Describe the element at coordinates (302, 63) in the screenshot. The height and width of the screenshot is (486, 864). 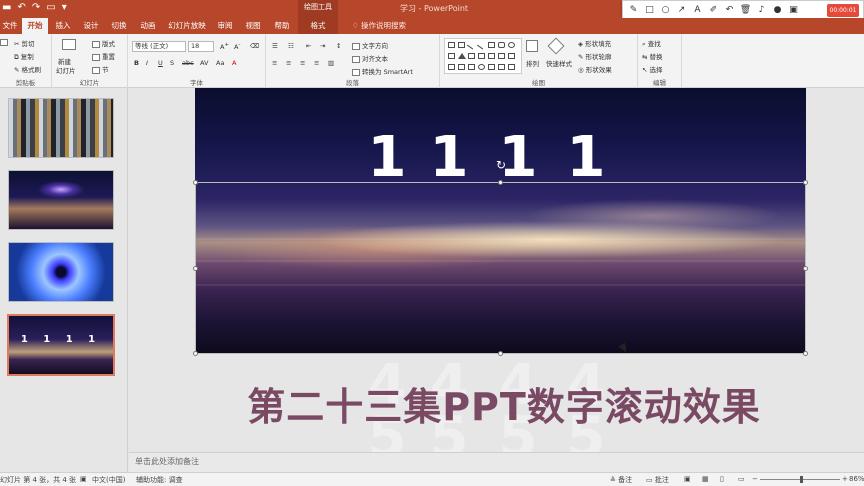
I see `align-right-icon: ≡` at that location.